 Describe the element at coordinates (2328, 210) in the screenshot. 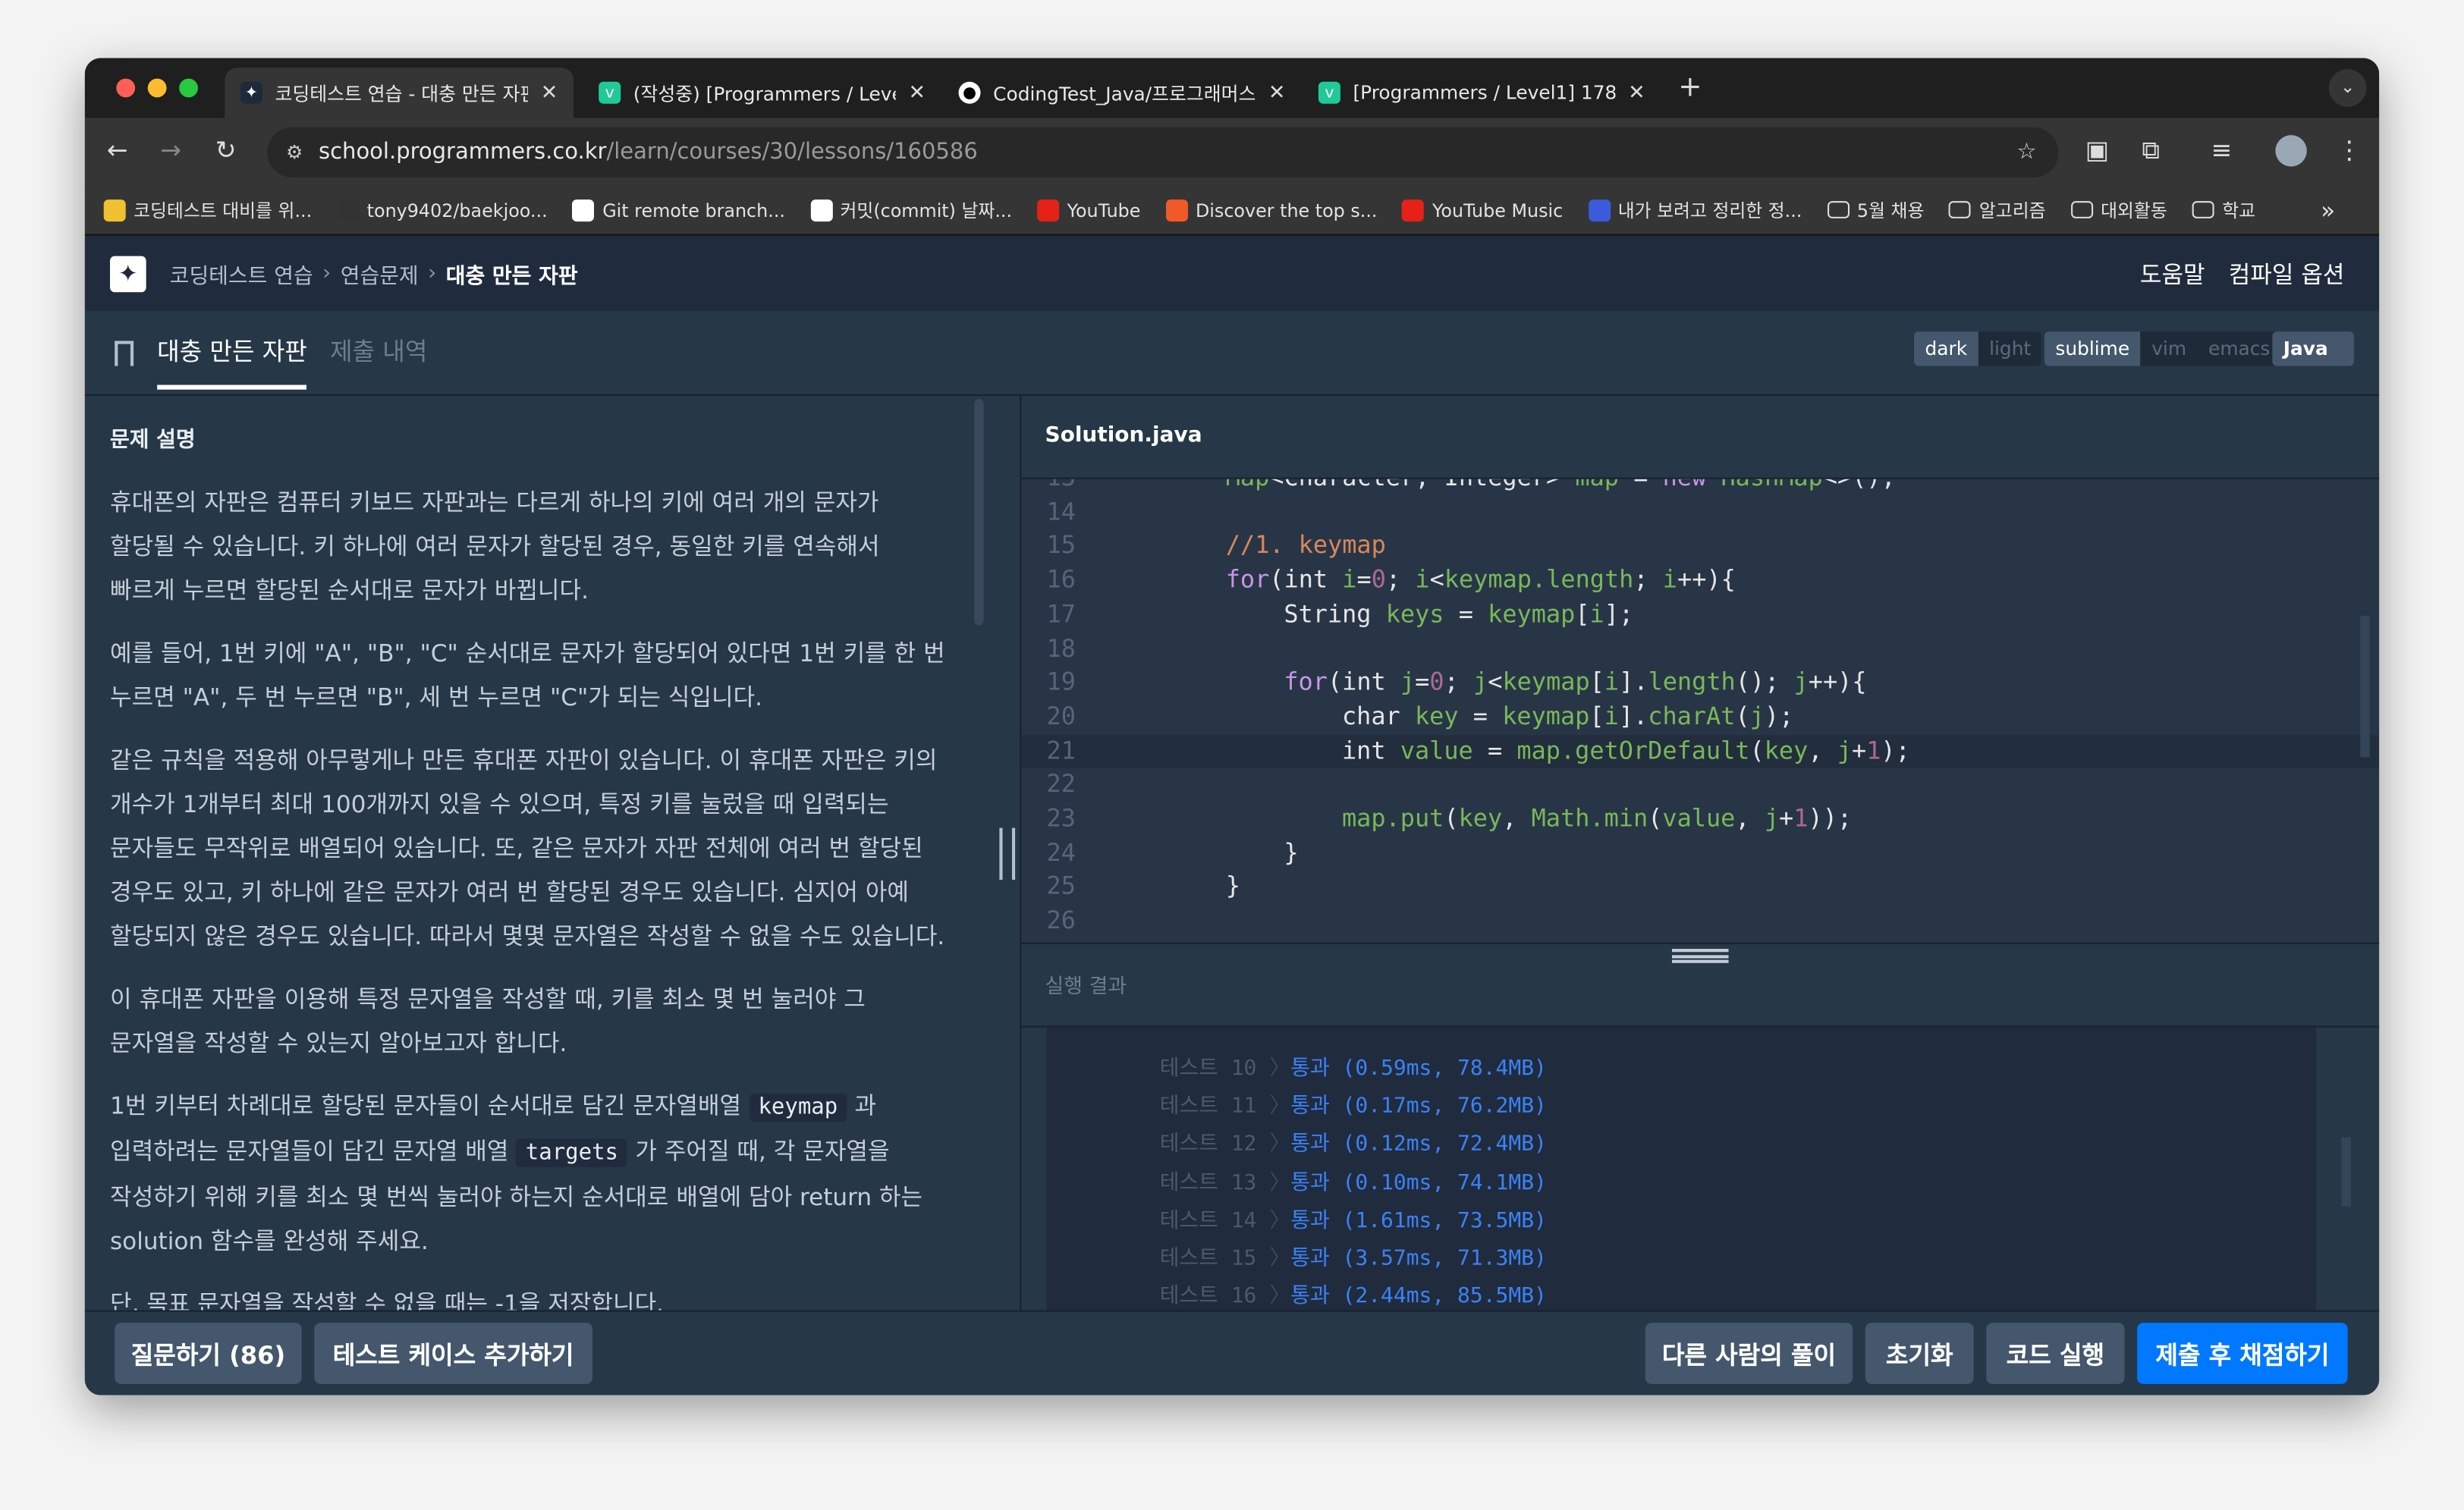

I see `more-bookmarks-icon: »` at that location.